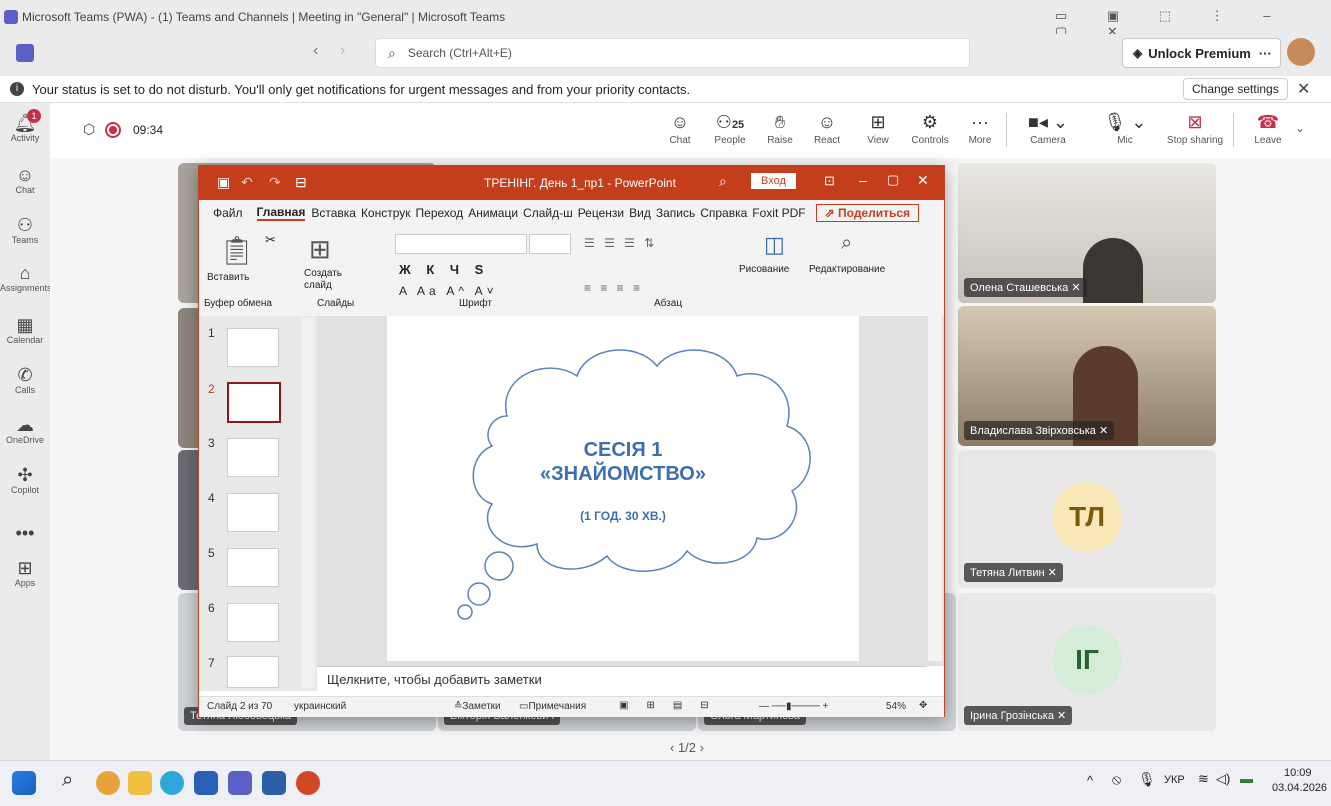 The height and width of the screenshot is (806, 1331). Describe the element at coordinates (25, 480) in the screenshot. I see `rail-item-copilot: ✣ Copilot` at that location.